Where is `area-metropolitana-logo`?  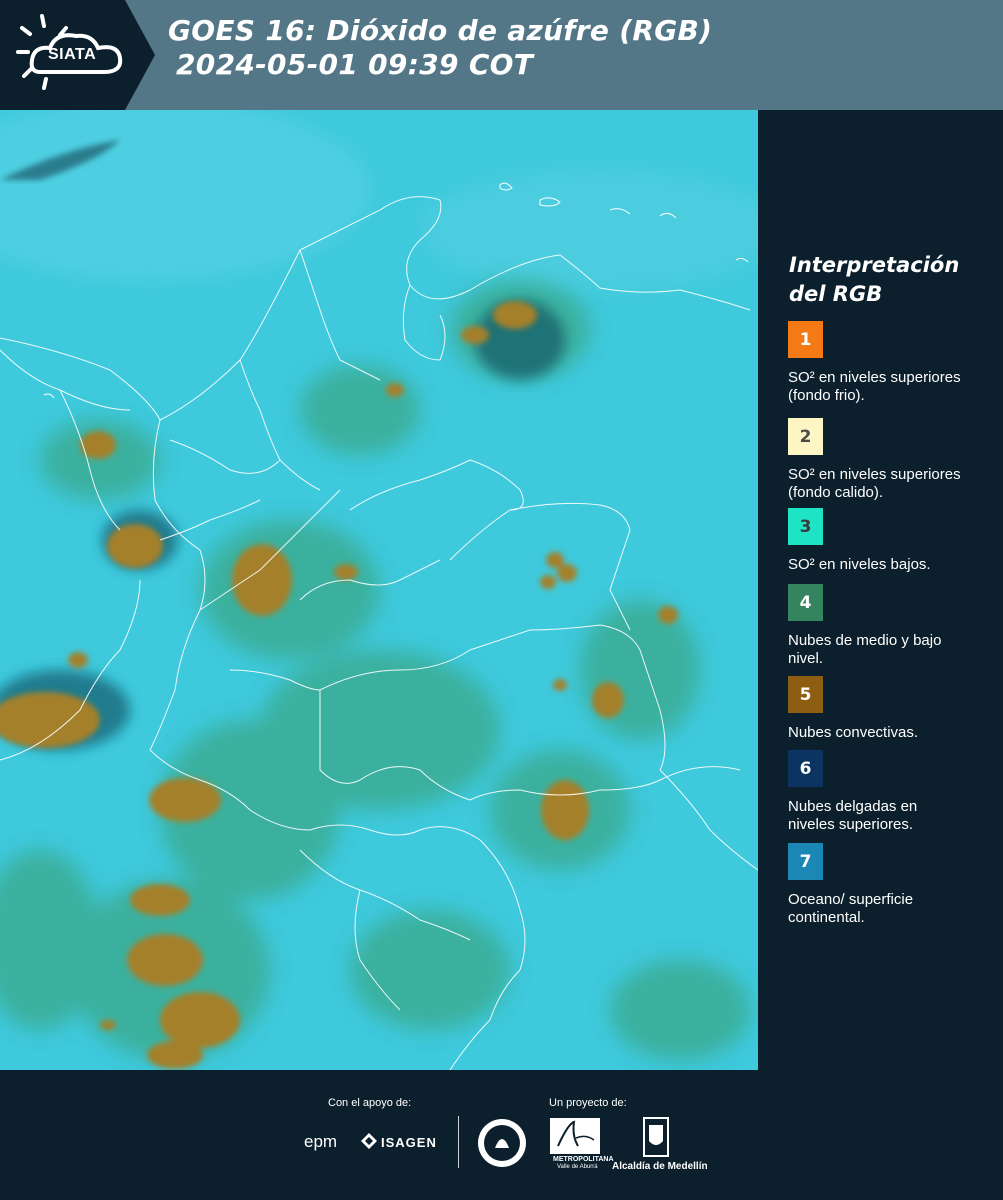
area-metropolitana-logo is located at coordinates (575, 1138).